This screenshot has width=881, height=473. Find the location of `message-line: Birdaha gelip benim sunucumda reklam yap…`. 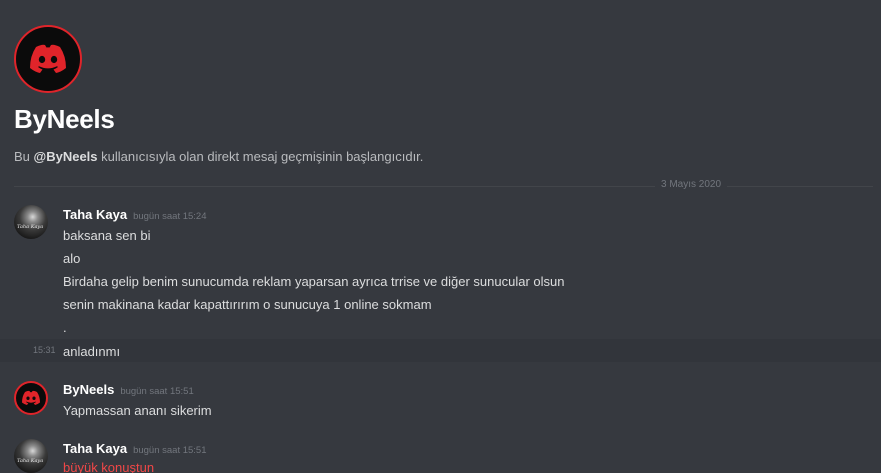

message-line: Birdaha gelip benim sunucumda reklam yap… is located at coordinates (314, 281).